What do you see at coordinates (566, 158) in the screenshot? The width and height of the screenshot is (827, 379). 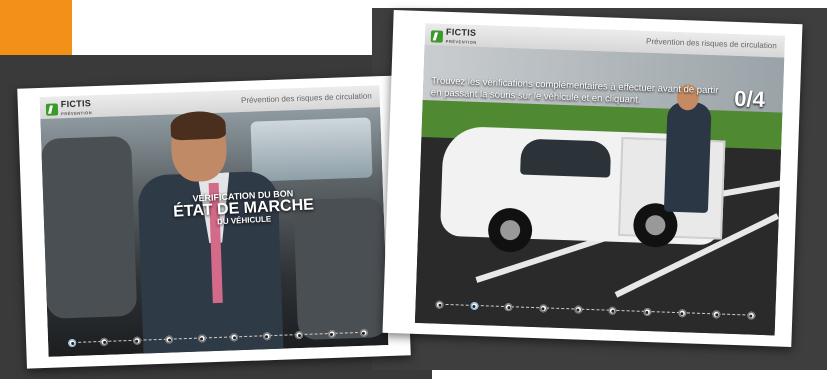 I see `car-windshield` at bounding box center [566, 158].